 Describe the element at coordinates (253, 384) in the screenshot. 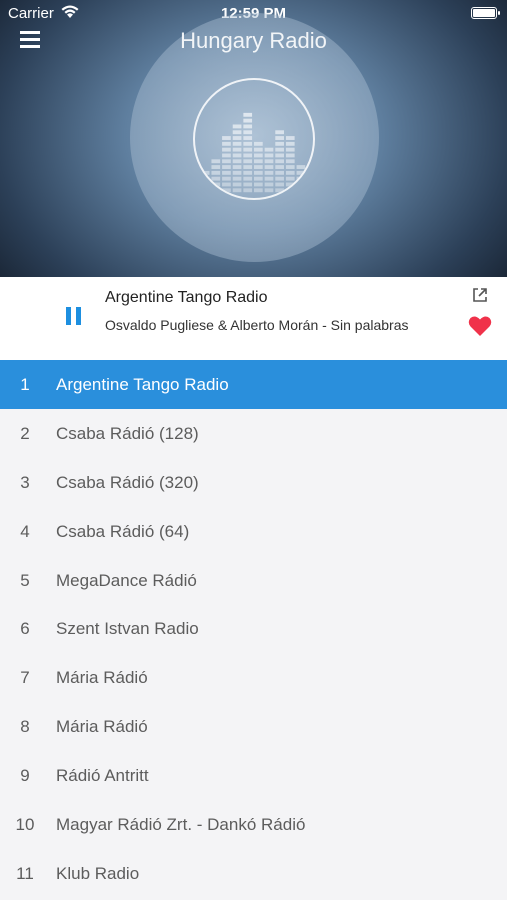

I see `station-row: 1 Argentine Tango Radio` at that location.